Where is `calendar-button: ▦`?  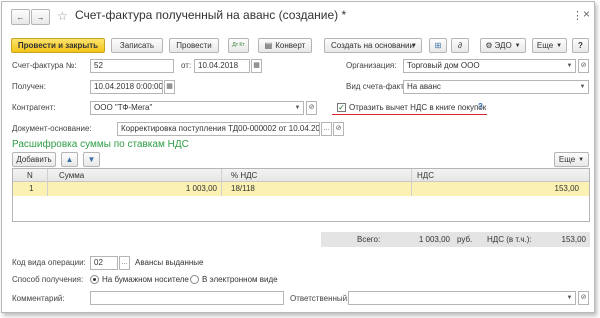 calendar-button: ▦ is located at coordinates (256, 66).